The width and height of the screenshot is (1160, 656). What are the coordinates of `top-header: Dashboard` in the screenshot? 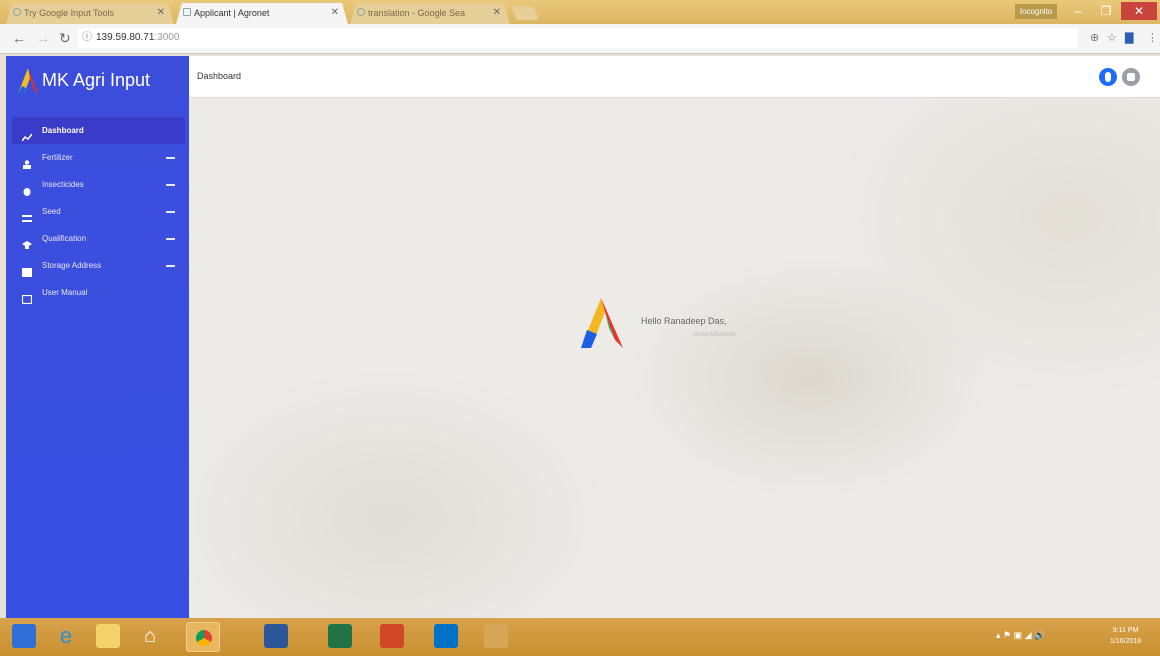 It's located at (674, 77).